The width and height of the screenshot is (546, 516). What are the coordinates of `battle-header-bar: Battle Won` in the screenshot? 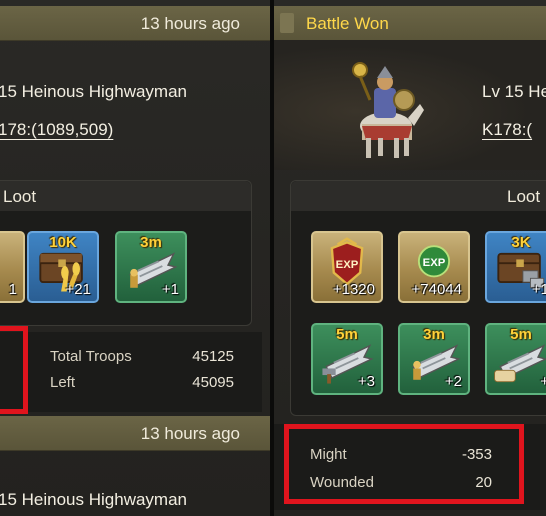 It's located at (410, 23).